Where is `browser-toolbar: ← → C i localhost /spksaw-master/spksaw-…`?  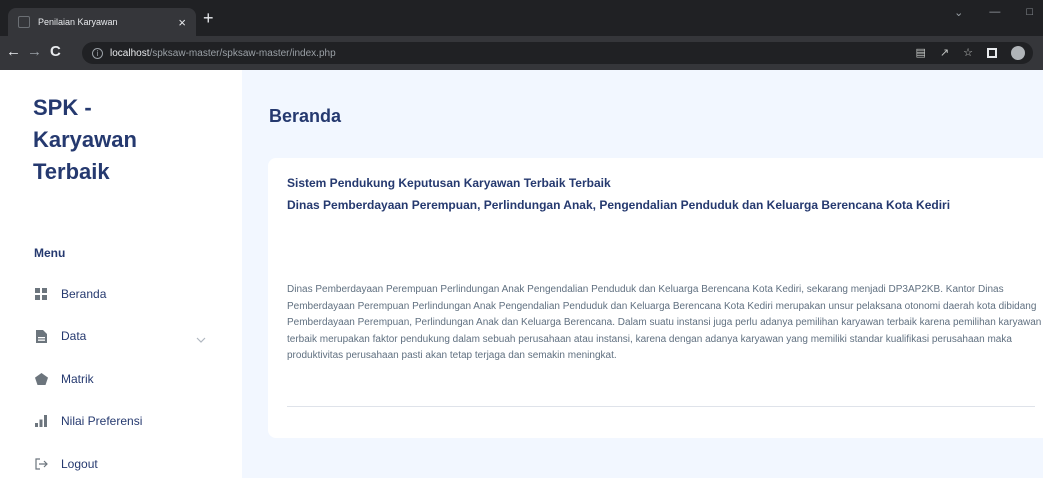
browser-toolbar: ← → C i localhost /spksaw-master/spksaw-… is located at coordinates (521, 53).